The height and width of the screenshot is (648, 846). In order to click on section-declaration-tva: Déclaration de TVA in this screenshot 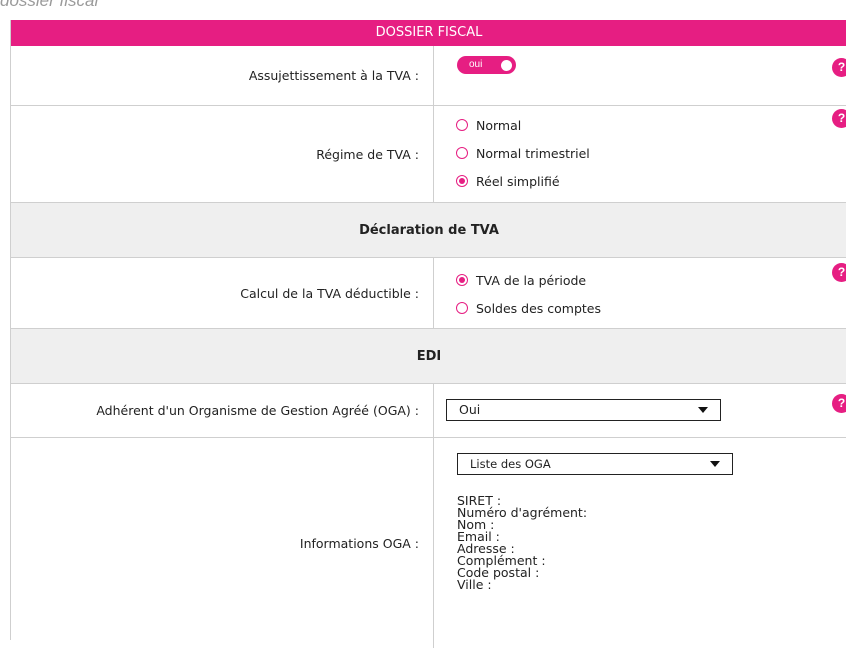, I will do `click(428, 230)`.